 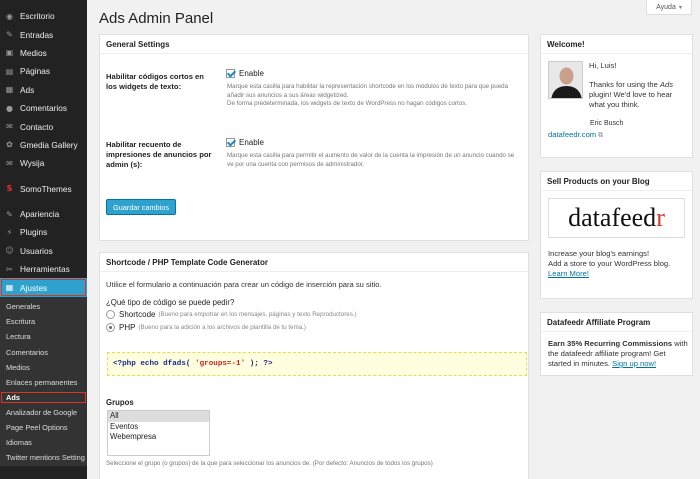 What do you see at coordinates (634, 363) in the screenshot?
I see `signup-link: Sign up now!` at bounding box center [634, 363].